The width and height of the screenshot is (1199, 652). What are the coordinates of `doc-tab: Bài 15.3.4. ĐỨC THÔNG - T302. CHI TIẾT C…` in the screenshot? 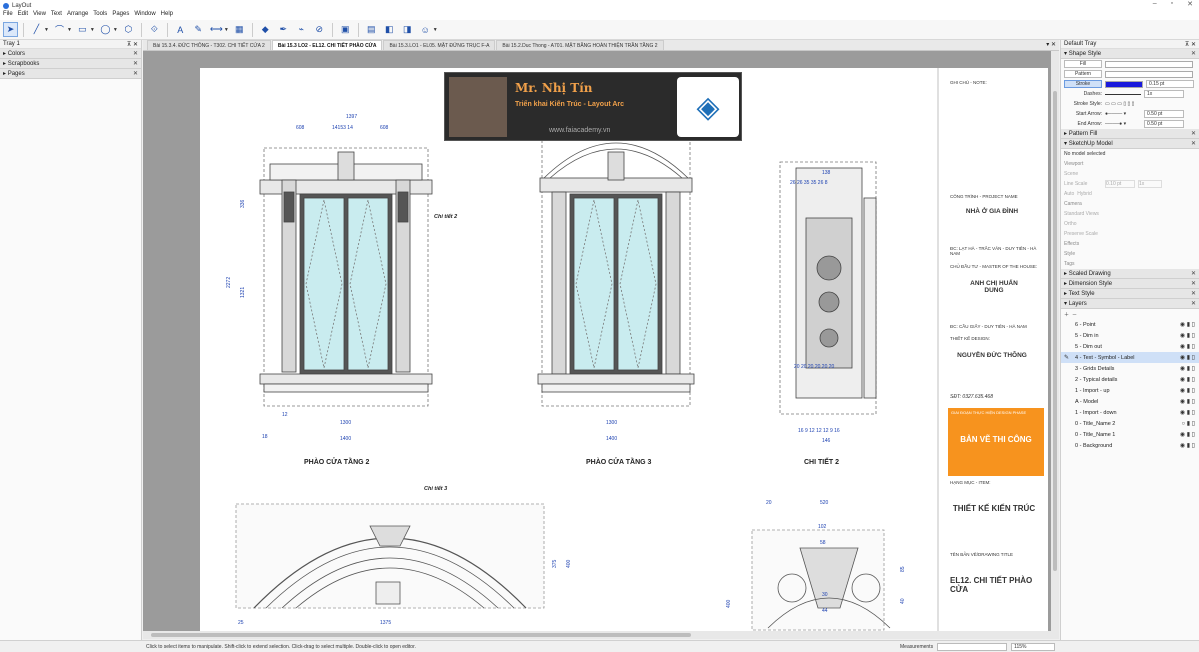 It's located at (209, 45).